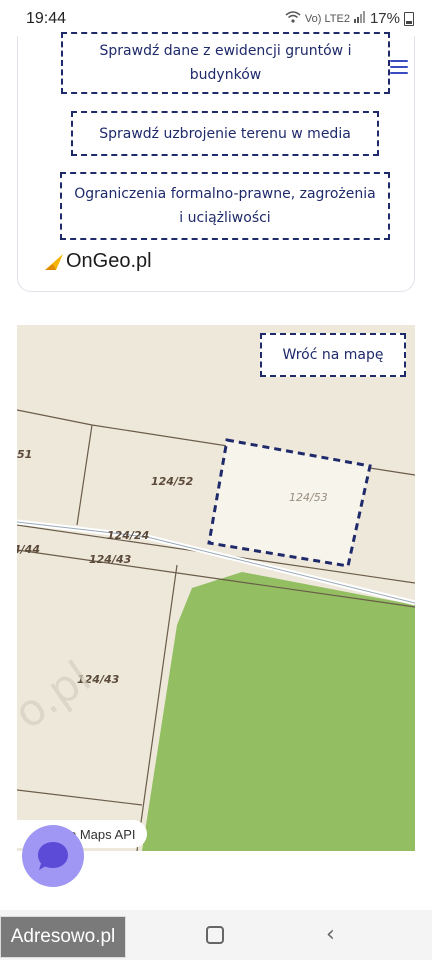  Describe the element at coordinates (24, 454) in the screenshot. I see `parcel-label: 51` at that location.